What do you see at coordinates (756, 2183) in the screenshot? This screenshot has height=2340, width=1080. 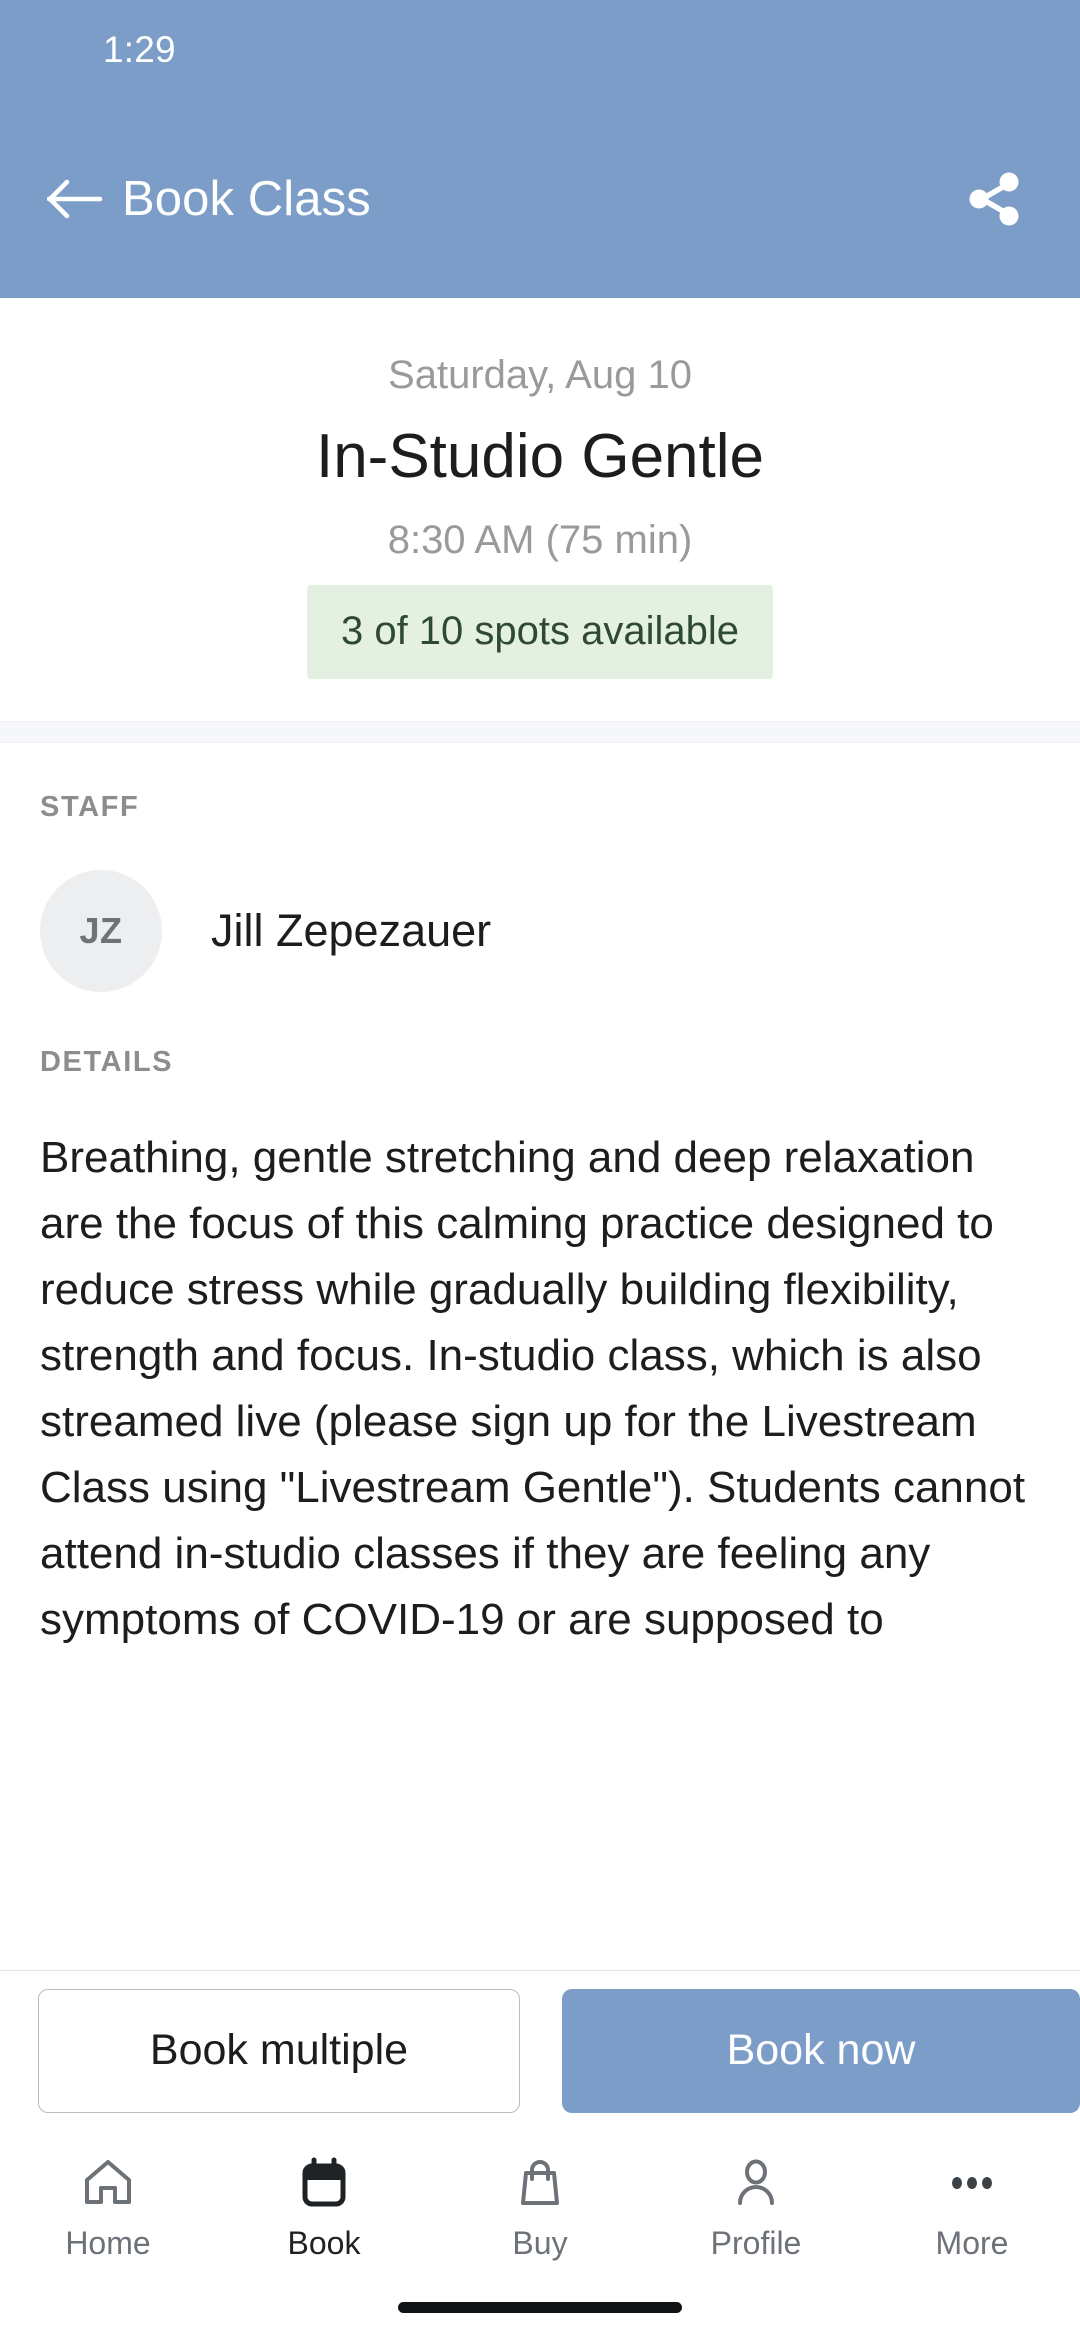 I see `person-icon` at bounding box center [756, 2183].